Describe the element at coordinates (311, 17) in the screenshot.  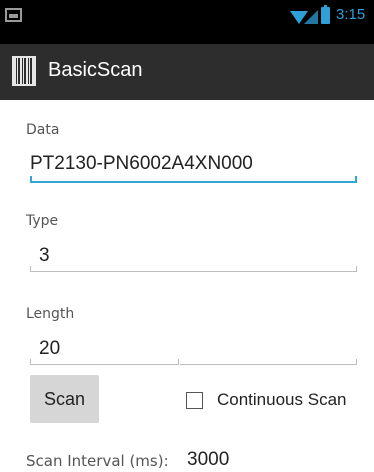
I see `signal-icon` at that location.